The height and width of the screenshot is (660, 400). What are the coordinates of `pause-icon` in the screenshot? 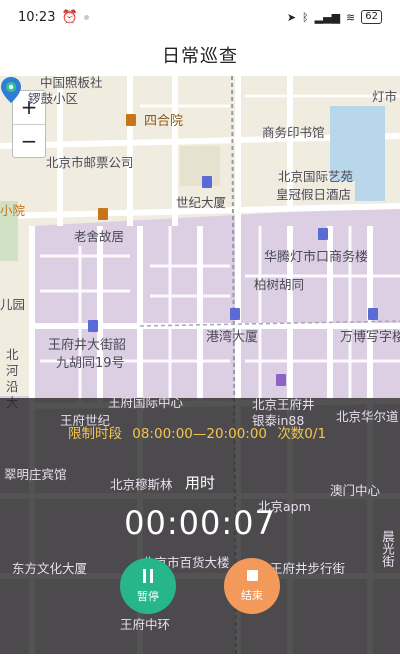 It's located at (148, 575).